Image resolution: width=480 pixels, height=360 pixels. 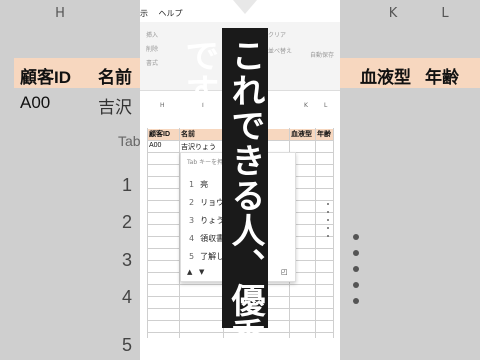 What do you see at coordinates (115, 77) in the screenshot?
I see `bg-header-name: 名前` at bounding box center [115, 77].